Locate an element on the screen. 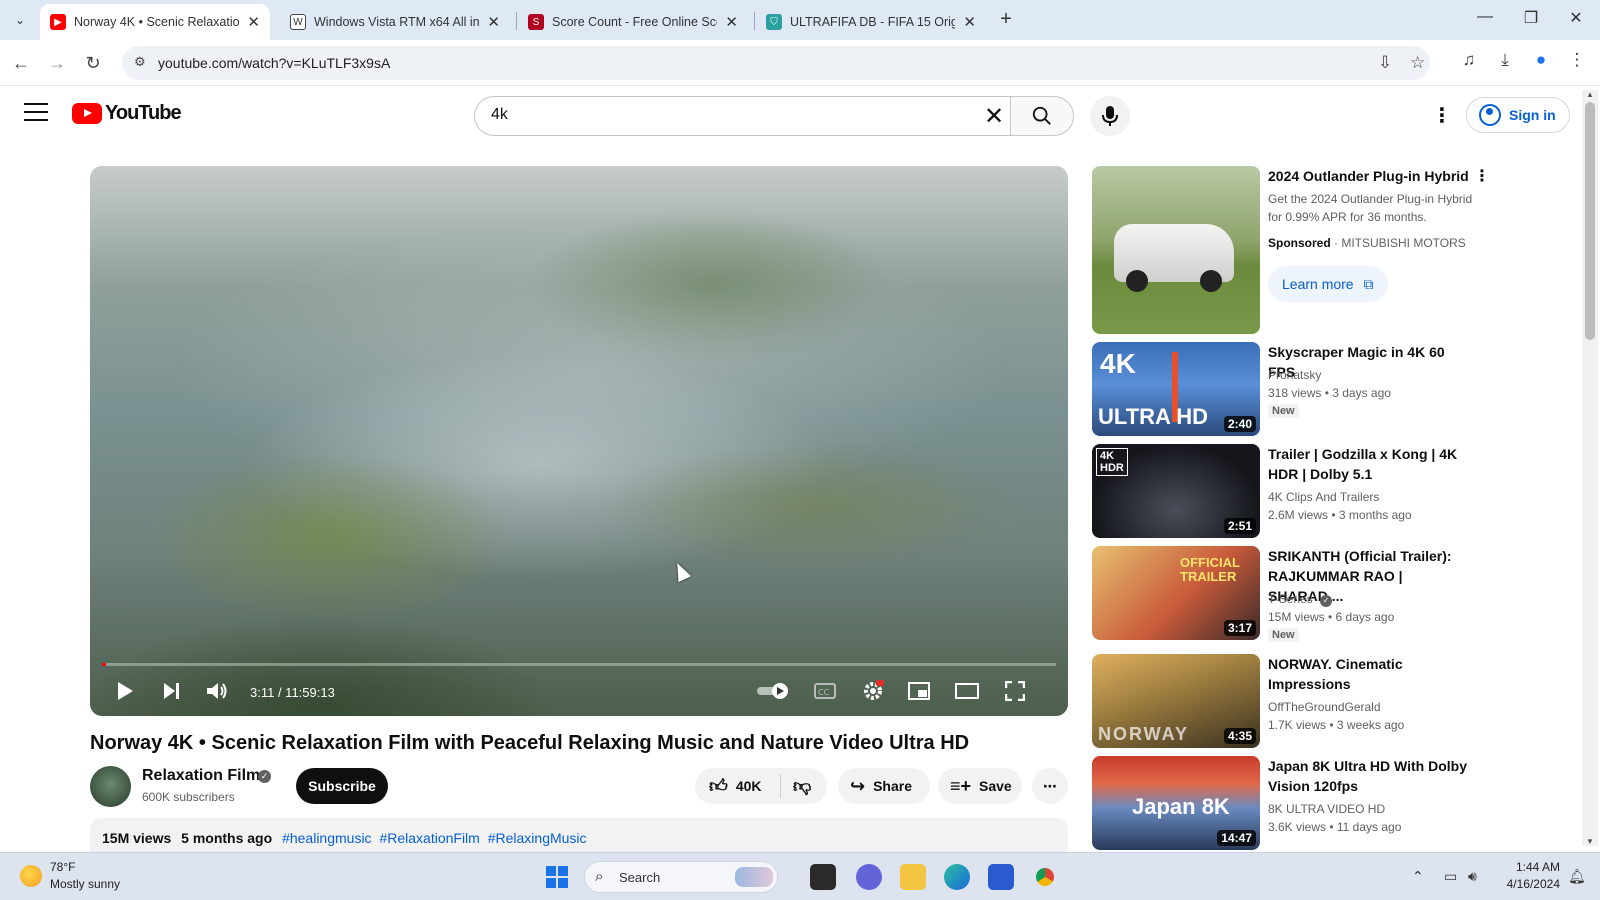  tab-ultrafifa: ⛉ ULTRAFIFA DB - FIFA 15 Origina ✕ is located at coordinates (871, 22).